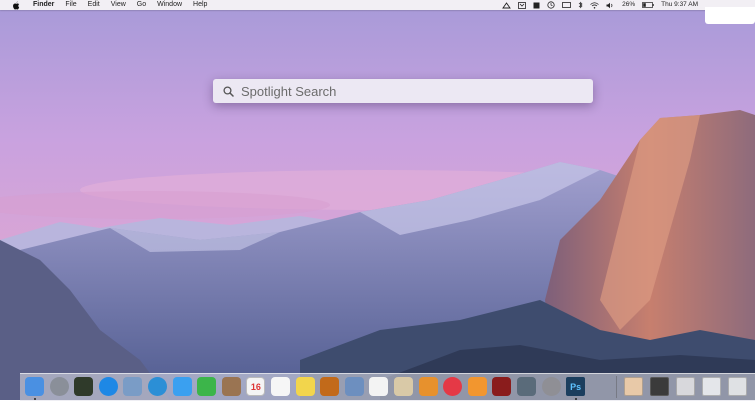  I want to click on status-area: 26% Thu 9:37 AM, so click(625, 12).